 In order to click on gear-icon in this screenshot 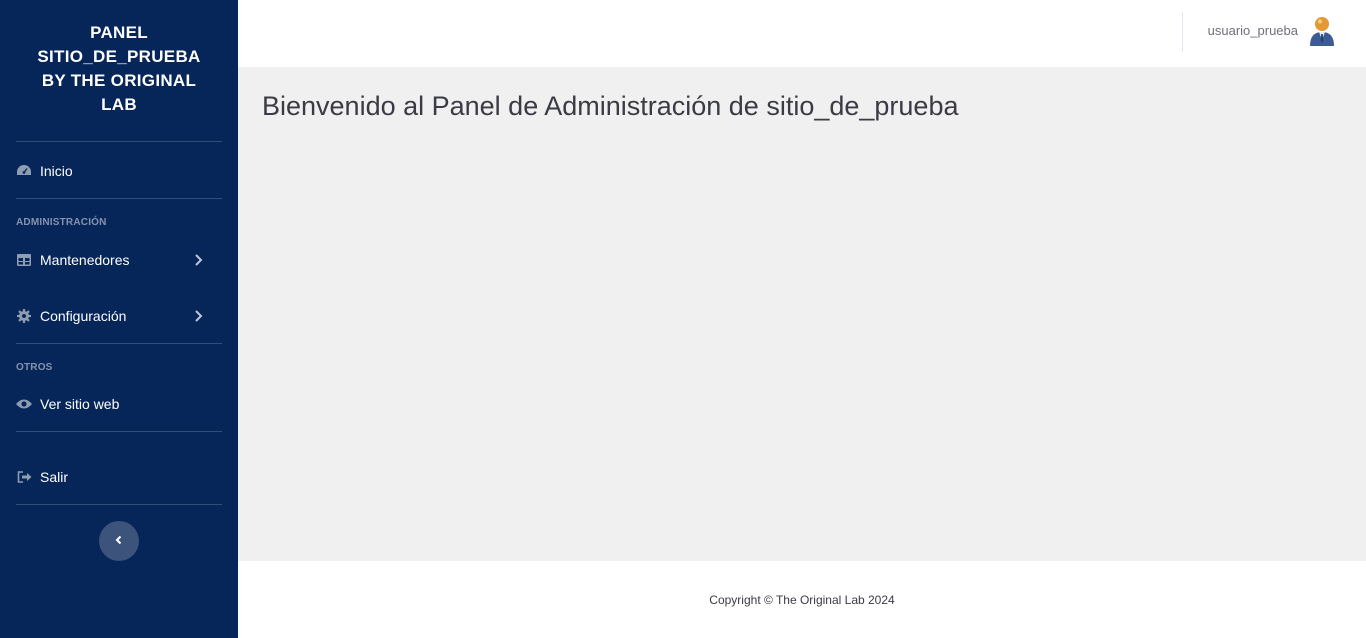, I will do `click(24, 316)`.